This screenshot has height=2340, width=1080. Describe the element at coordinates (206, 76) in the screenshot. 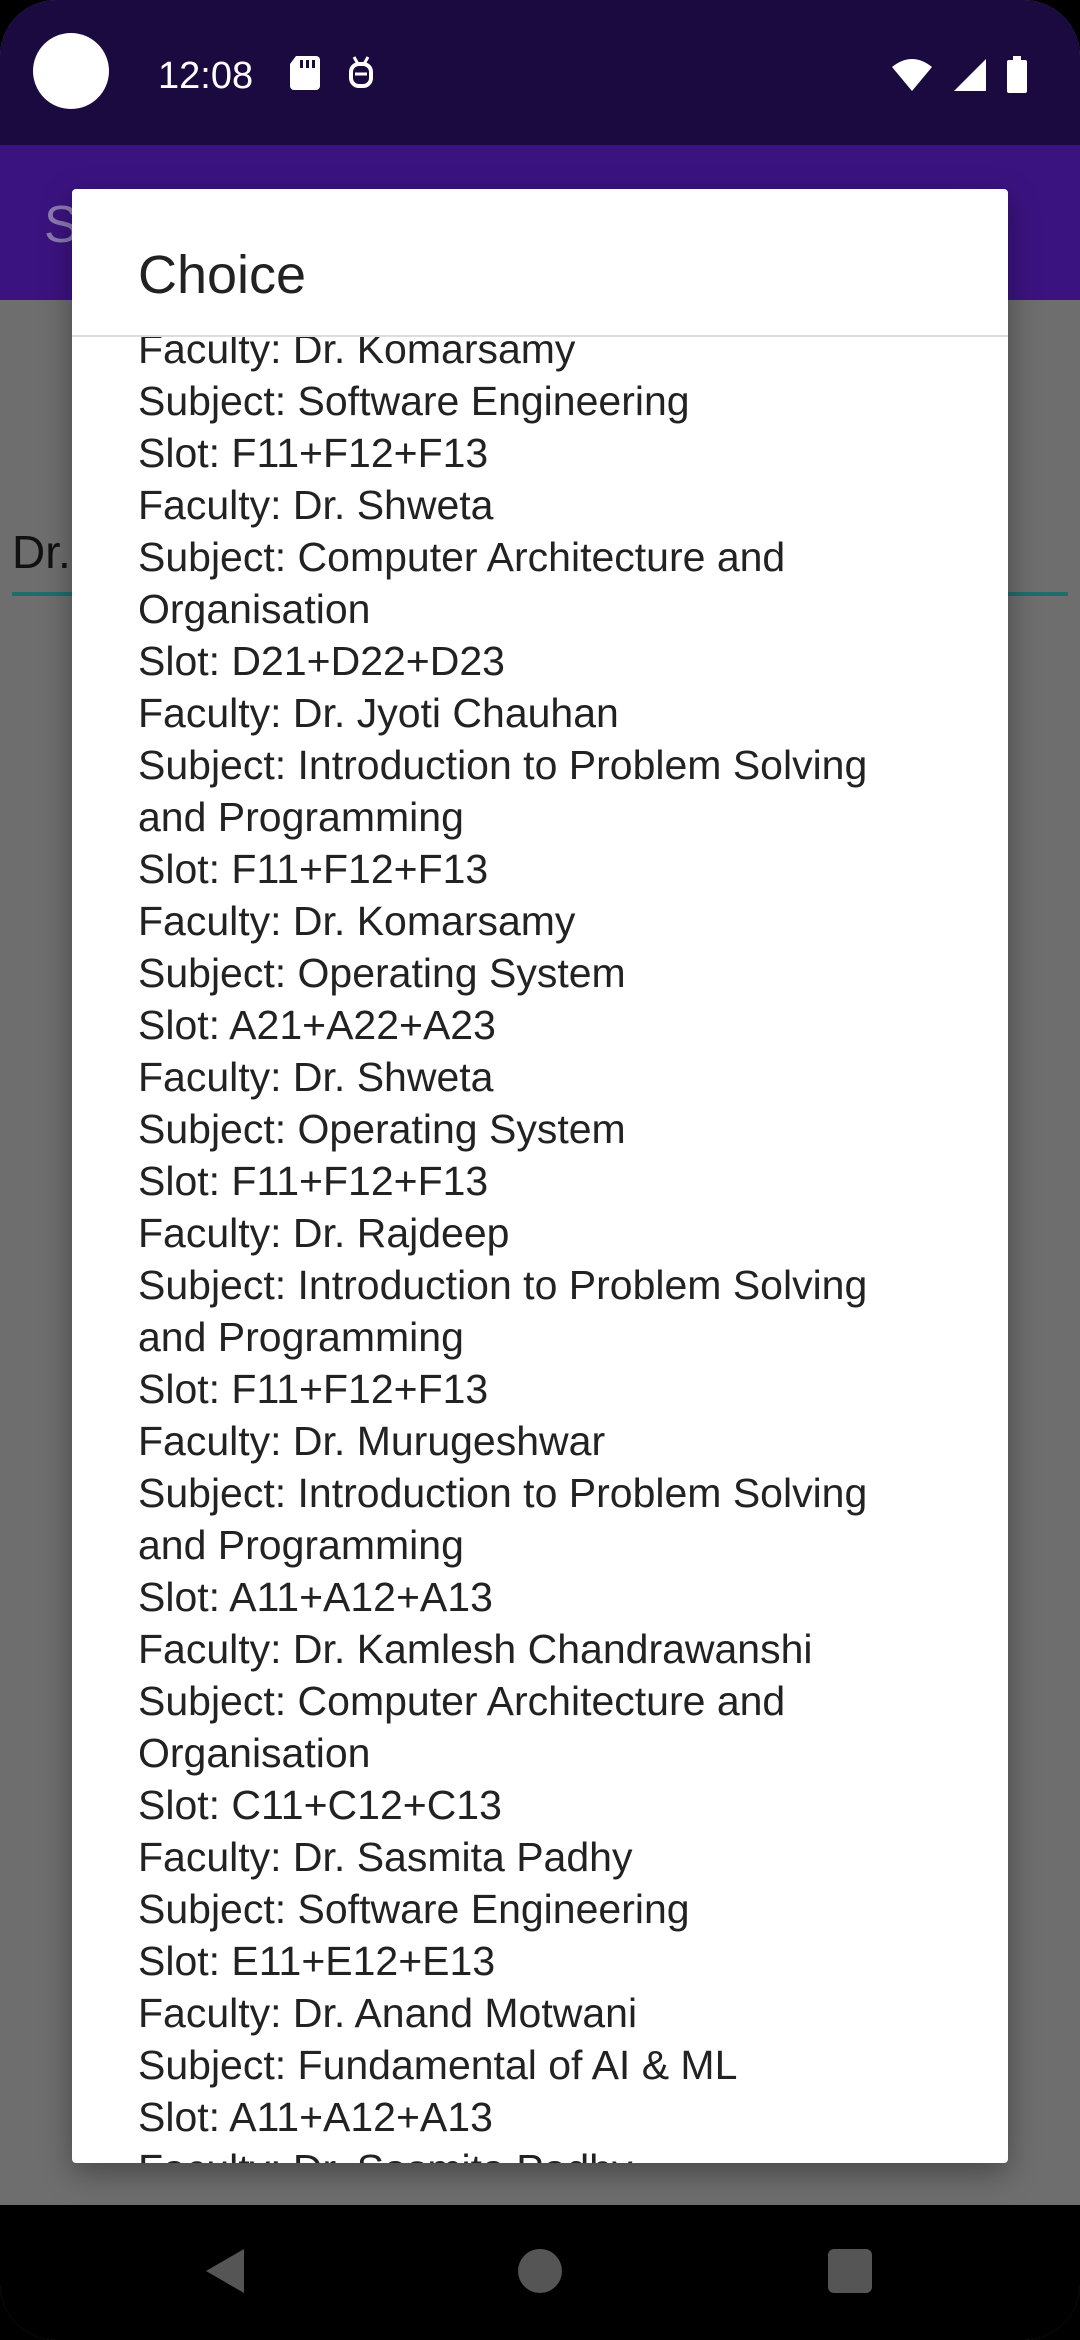

I see `status-time: 12:08` at that location.